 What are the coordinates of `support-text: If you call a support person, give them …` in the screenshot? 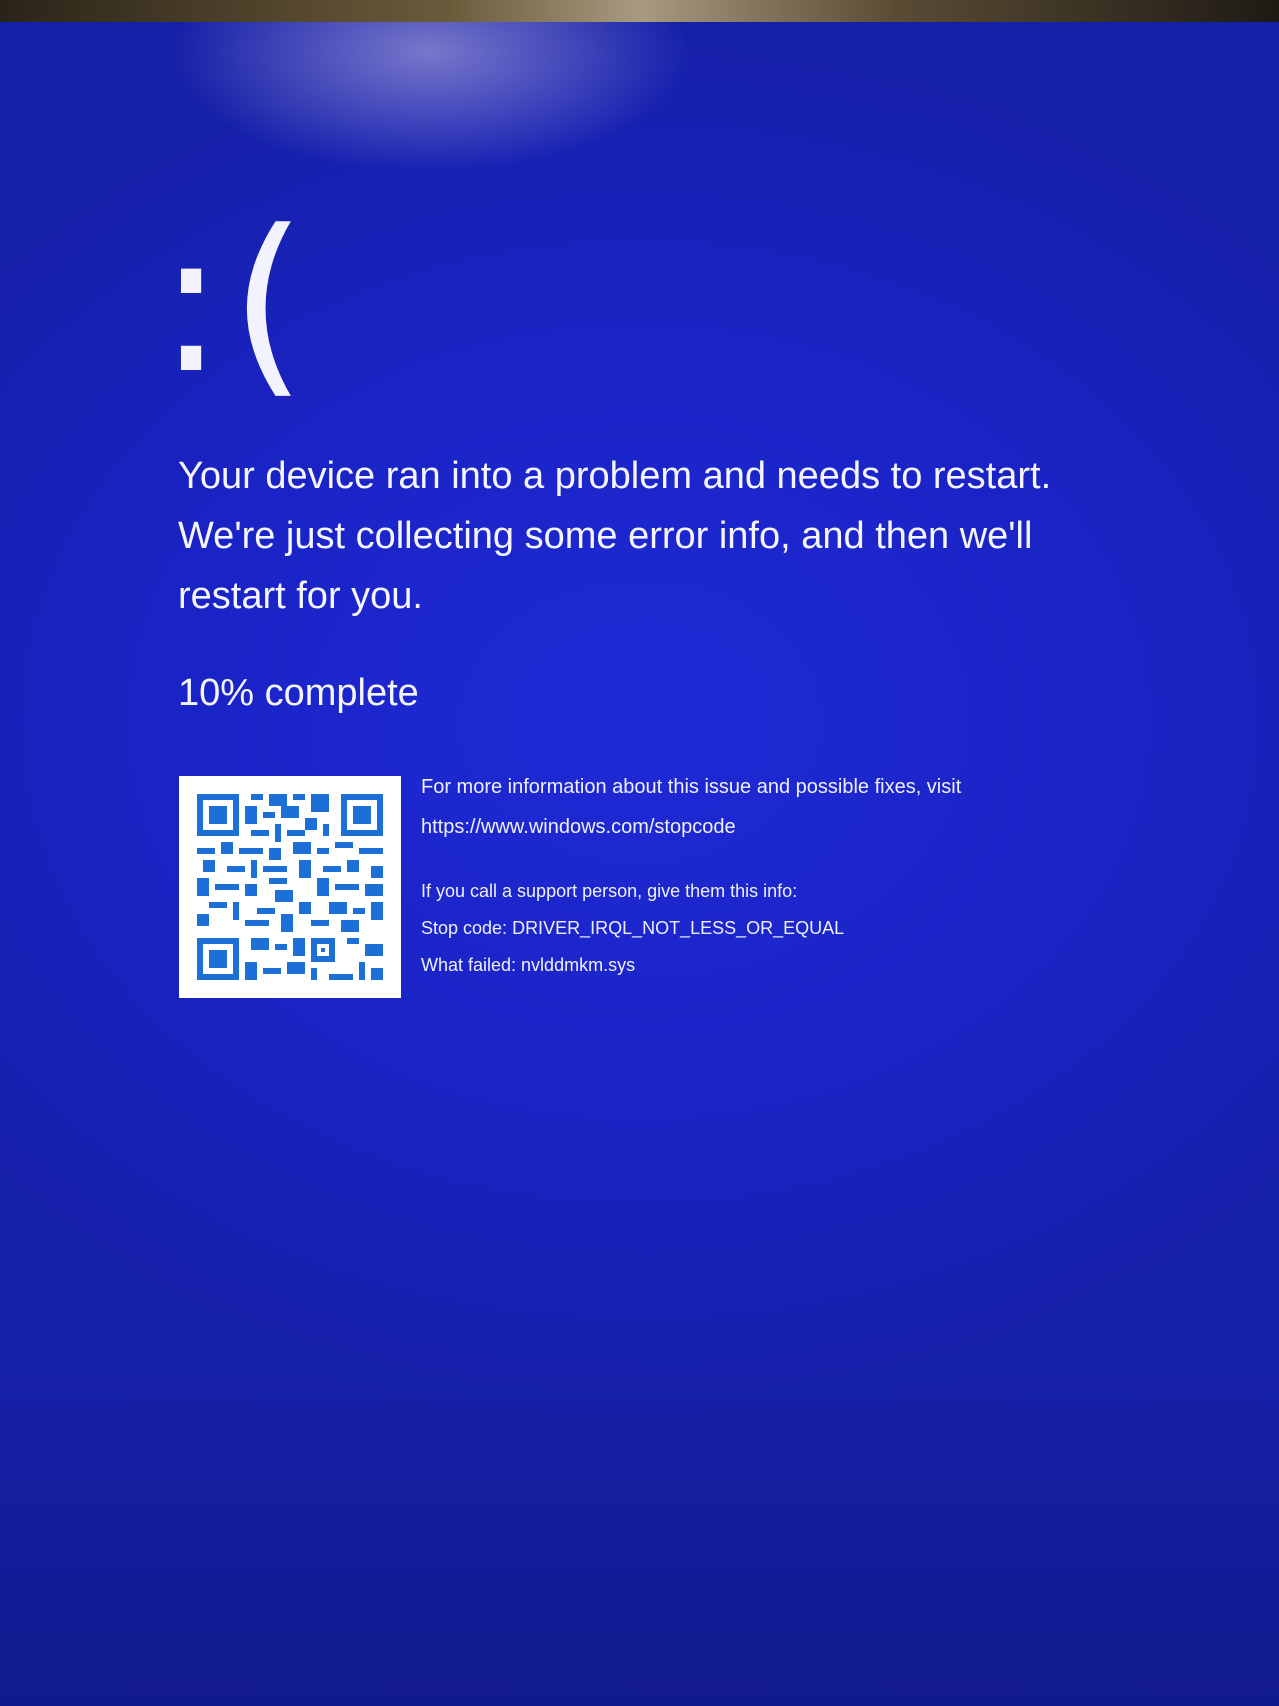 It's located at (609, 891).